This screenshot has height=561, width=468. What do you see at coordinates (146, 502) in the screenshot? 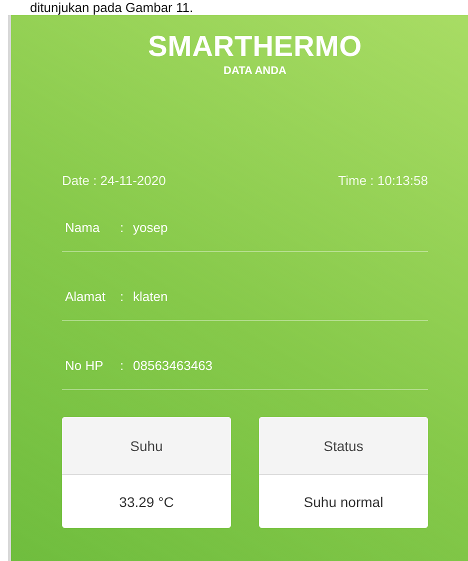
I see `card-value: 33.29 °C` at bounding box center [146, 502].